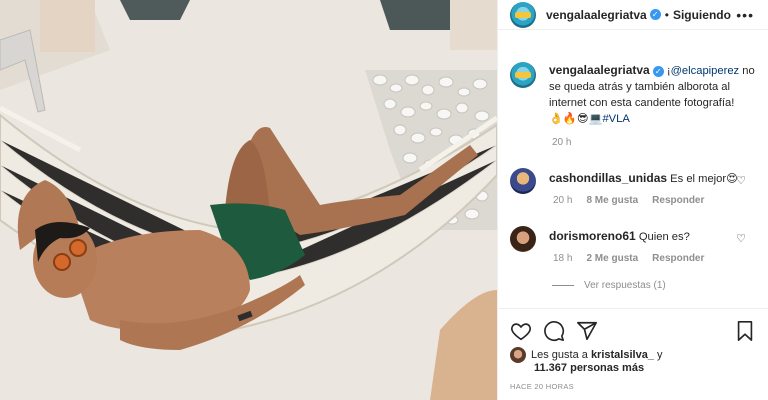  I want to click on ellipsis-icon: •••, so click(745, 15).